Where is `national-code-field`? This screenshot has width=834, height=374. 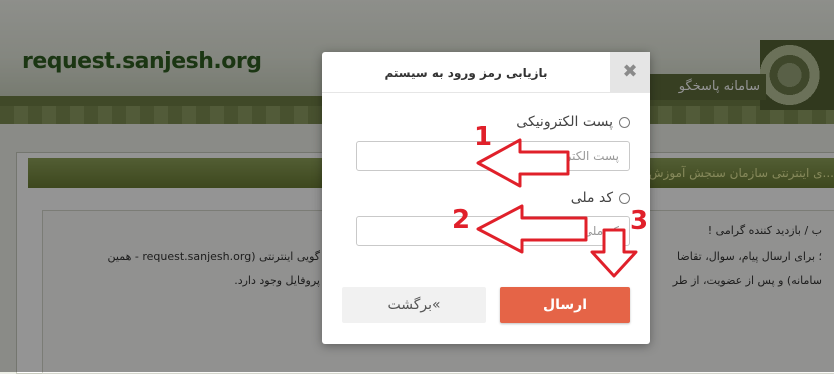 national-code-field is located at coordinates (493, 231).